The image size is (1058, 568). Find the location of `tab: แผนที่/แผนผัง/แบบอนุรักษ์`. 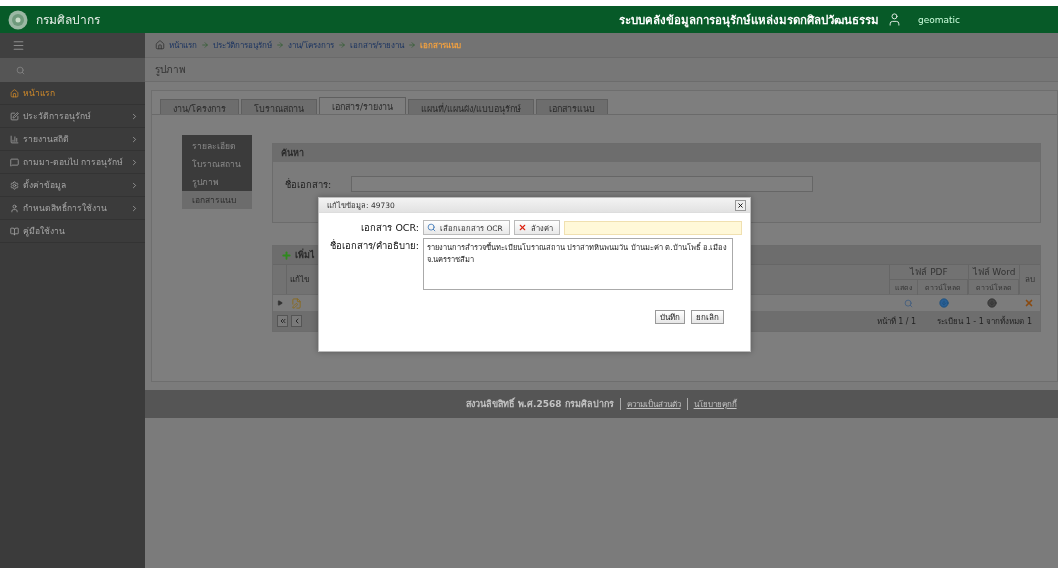

tab: แผนที่/แผนผัง/แบบอนุรักษ์ is located at coordinates (471, 106).